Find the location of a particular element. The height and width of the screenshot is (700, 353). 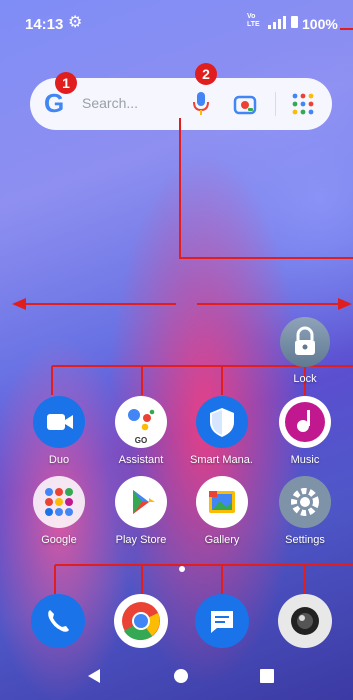

home-icon is located at coordinates (181, 676).